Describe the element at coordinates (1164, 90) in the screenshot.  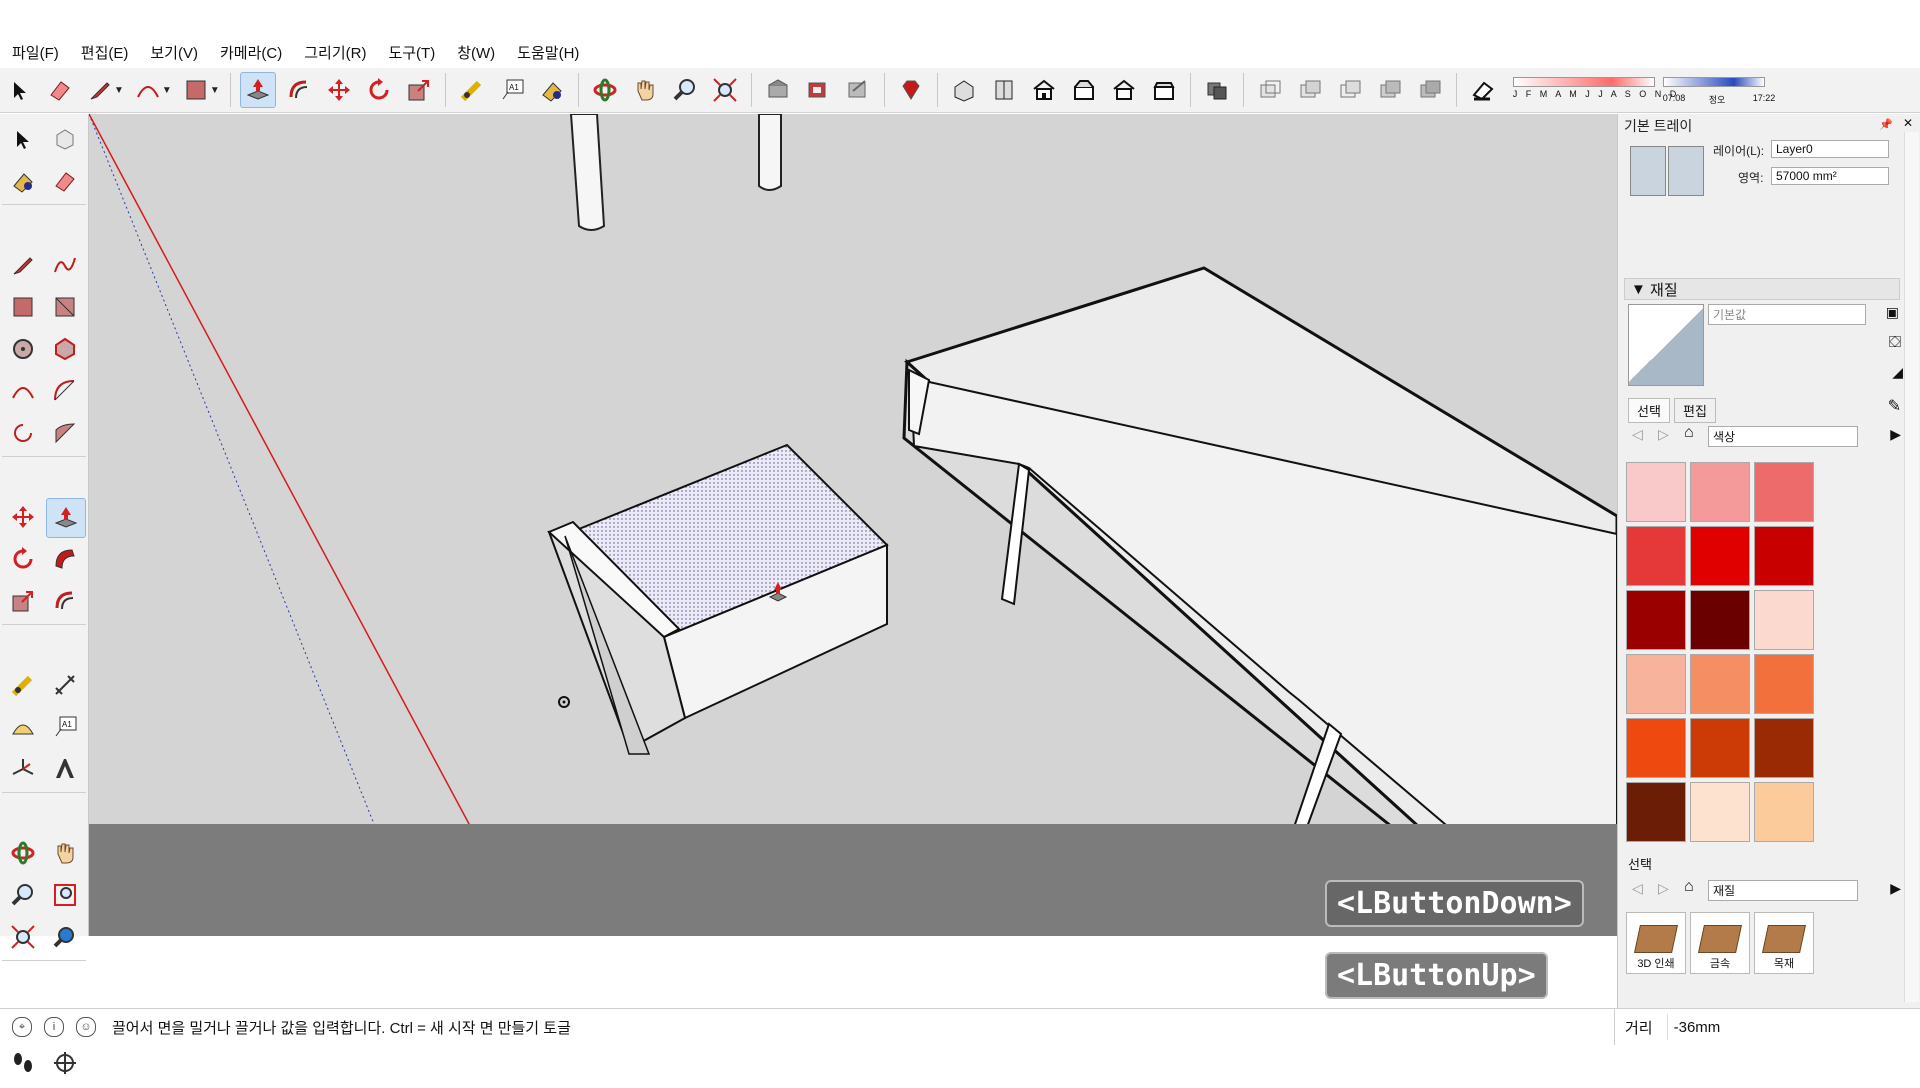
I see `left-view-icon` at that location.